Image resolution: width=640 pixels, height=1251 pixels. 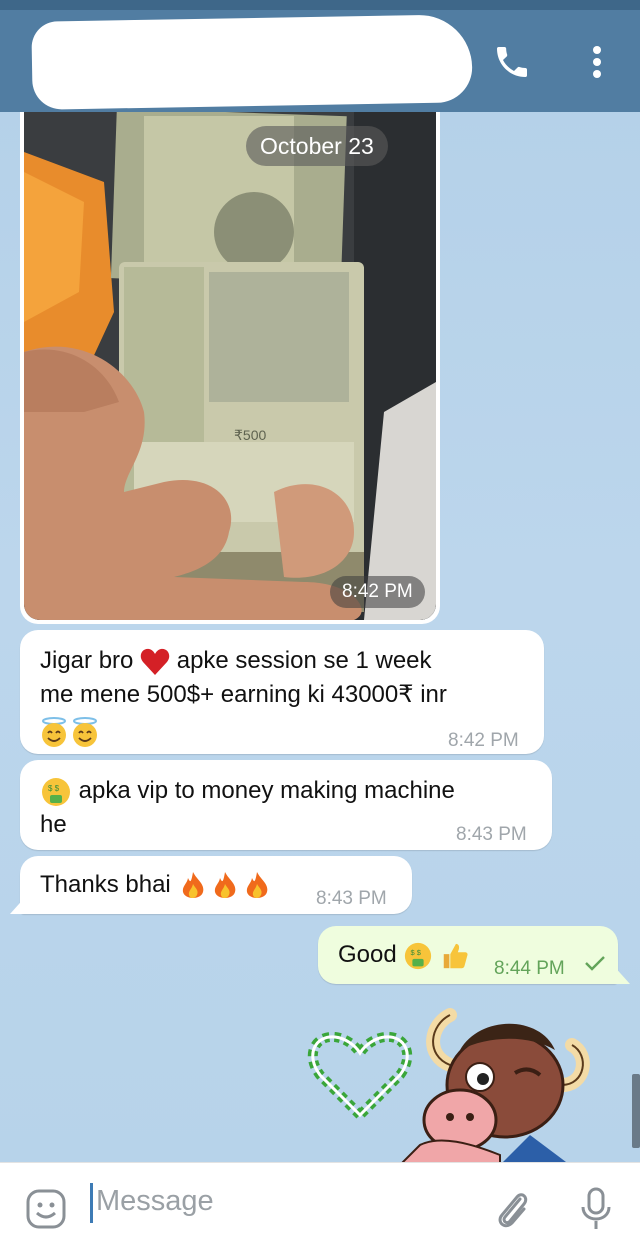 I want to click on chat-header, so click(x=320, y=56).